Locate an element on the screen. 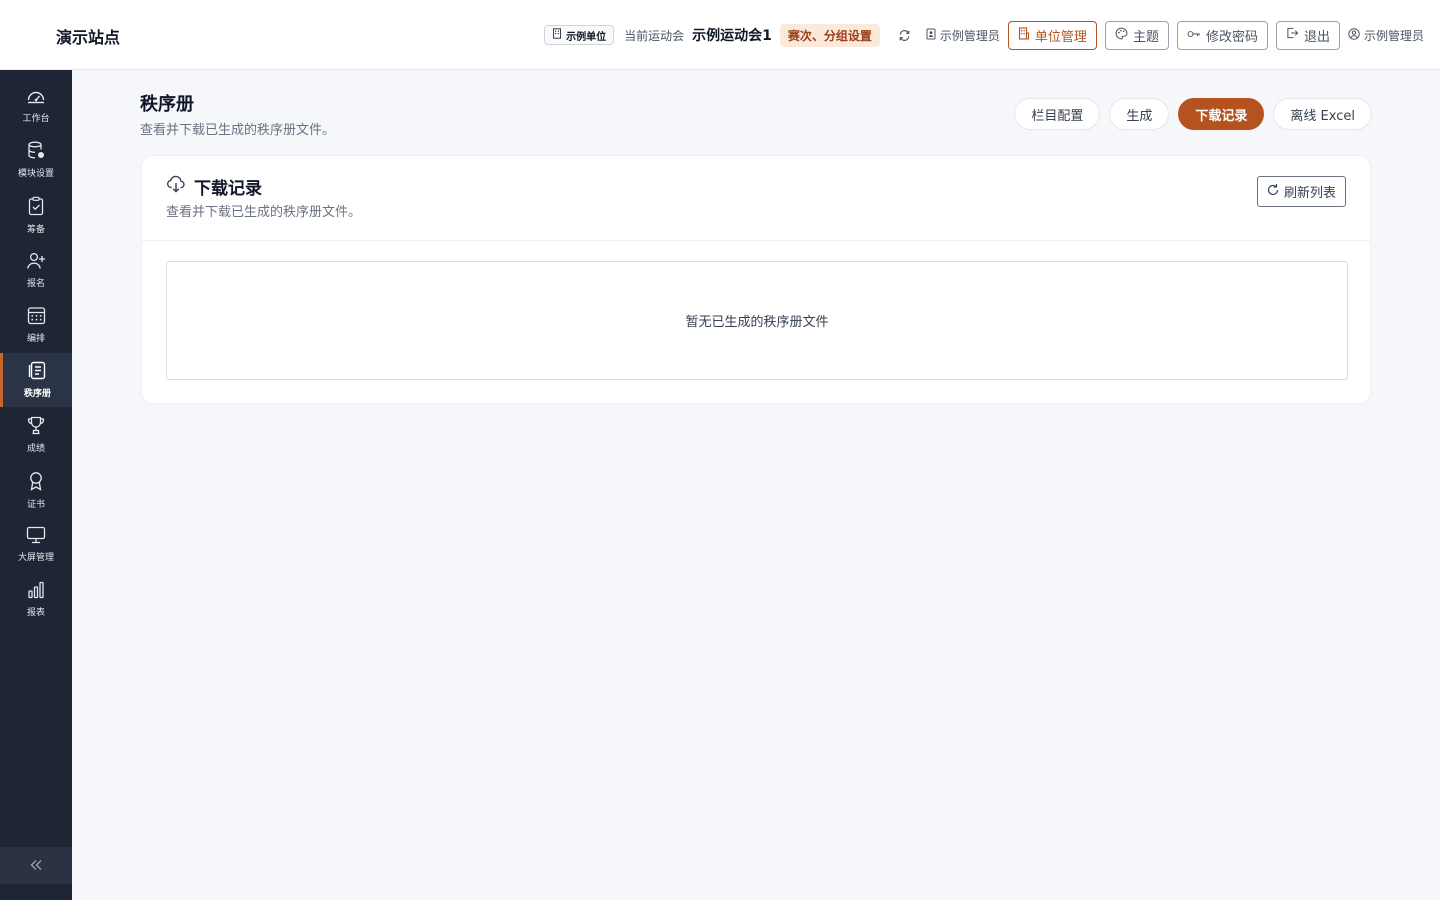  sidebar-item-reports: 报表 is located at coordinates (36, 599).